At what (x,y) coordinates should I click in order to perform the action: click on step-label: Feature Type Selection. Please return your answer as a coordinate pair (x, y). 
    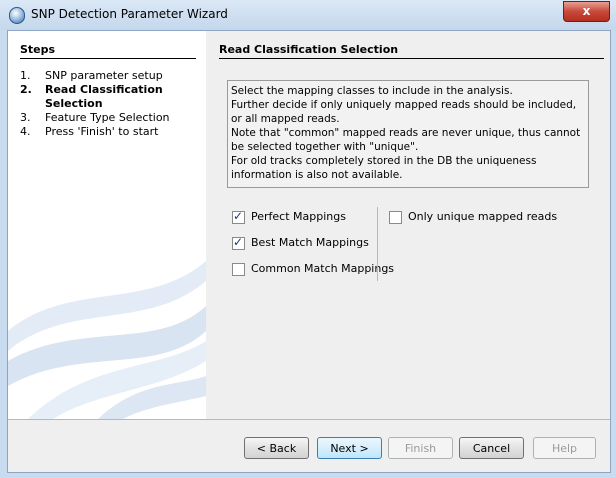
    Looking at the image, I should click on (107, 117).